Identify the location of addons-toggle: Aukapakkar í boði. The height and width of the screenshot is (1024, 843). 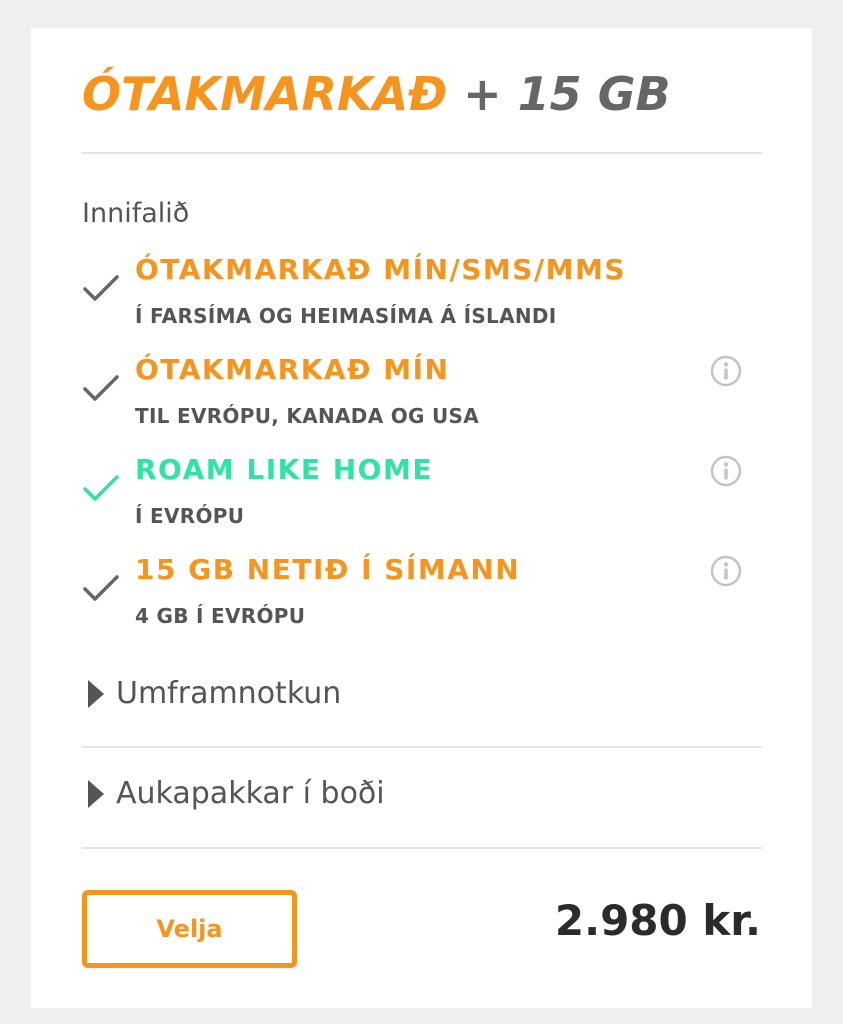
(236, 793).